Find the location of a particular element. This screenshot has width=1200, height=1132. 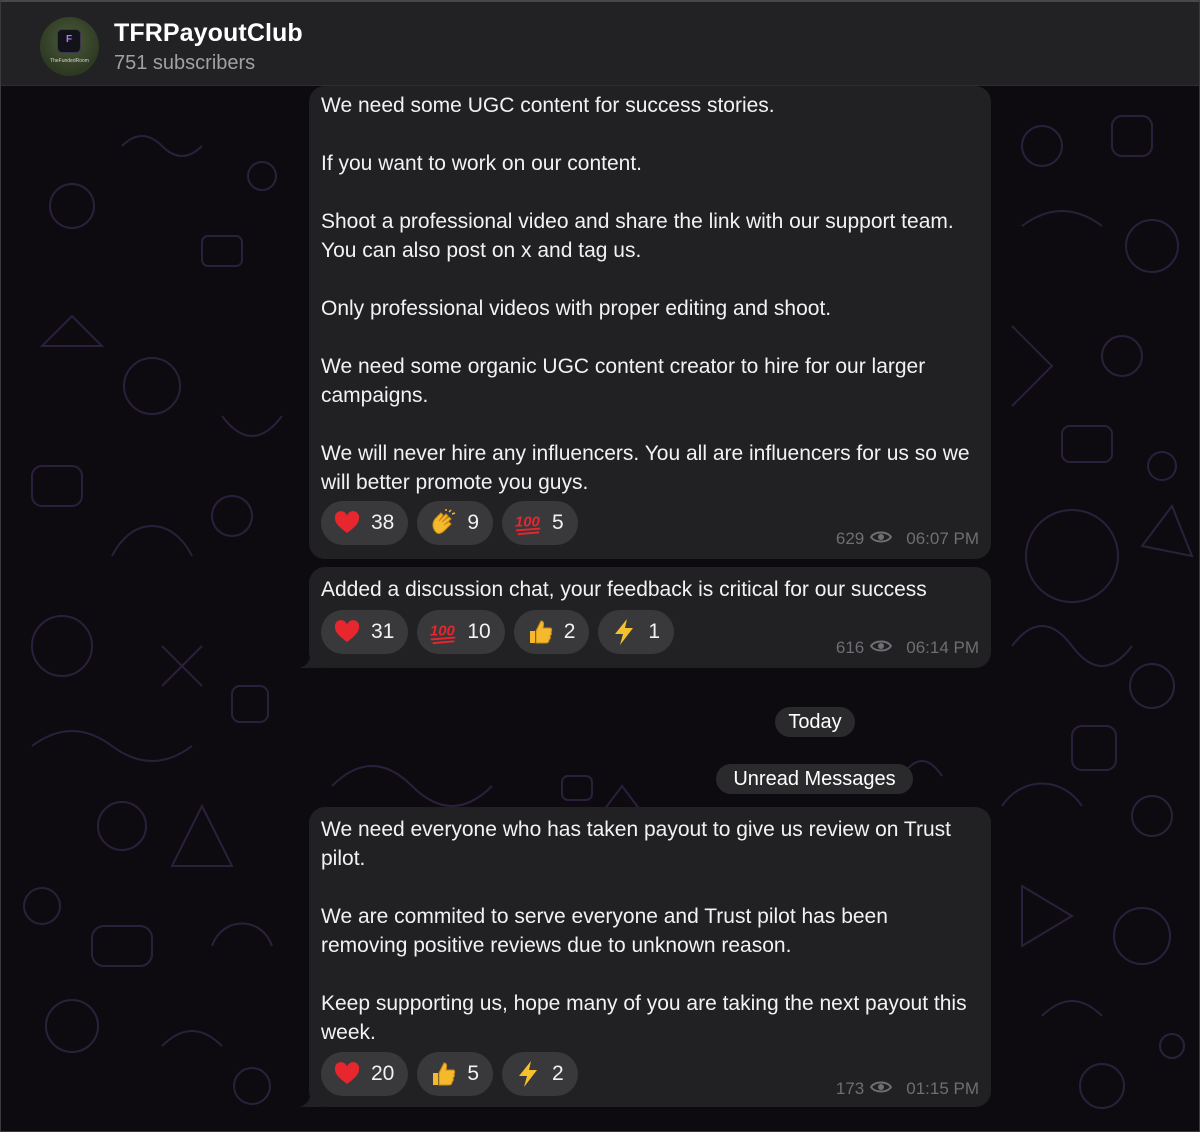

reaction-hundred: 100 5 is located at coordinates (540, 523).